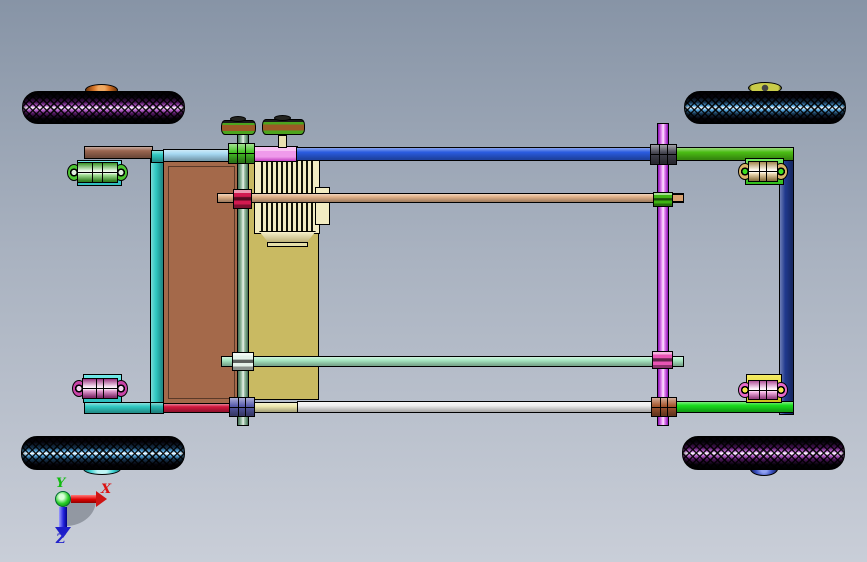 Image resolution: width=867 pixels, height=562 pixels. What do you see at coordinates (61, 539) in the screenshot?
I see `axis-z-label: Z` at bounding box center [61, 539].